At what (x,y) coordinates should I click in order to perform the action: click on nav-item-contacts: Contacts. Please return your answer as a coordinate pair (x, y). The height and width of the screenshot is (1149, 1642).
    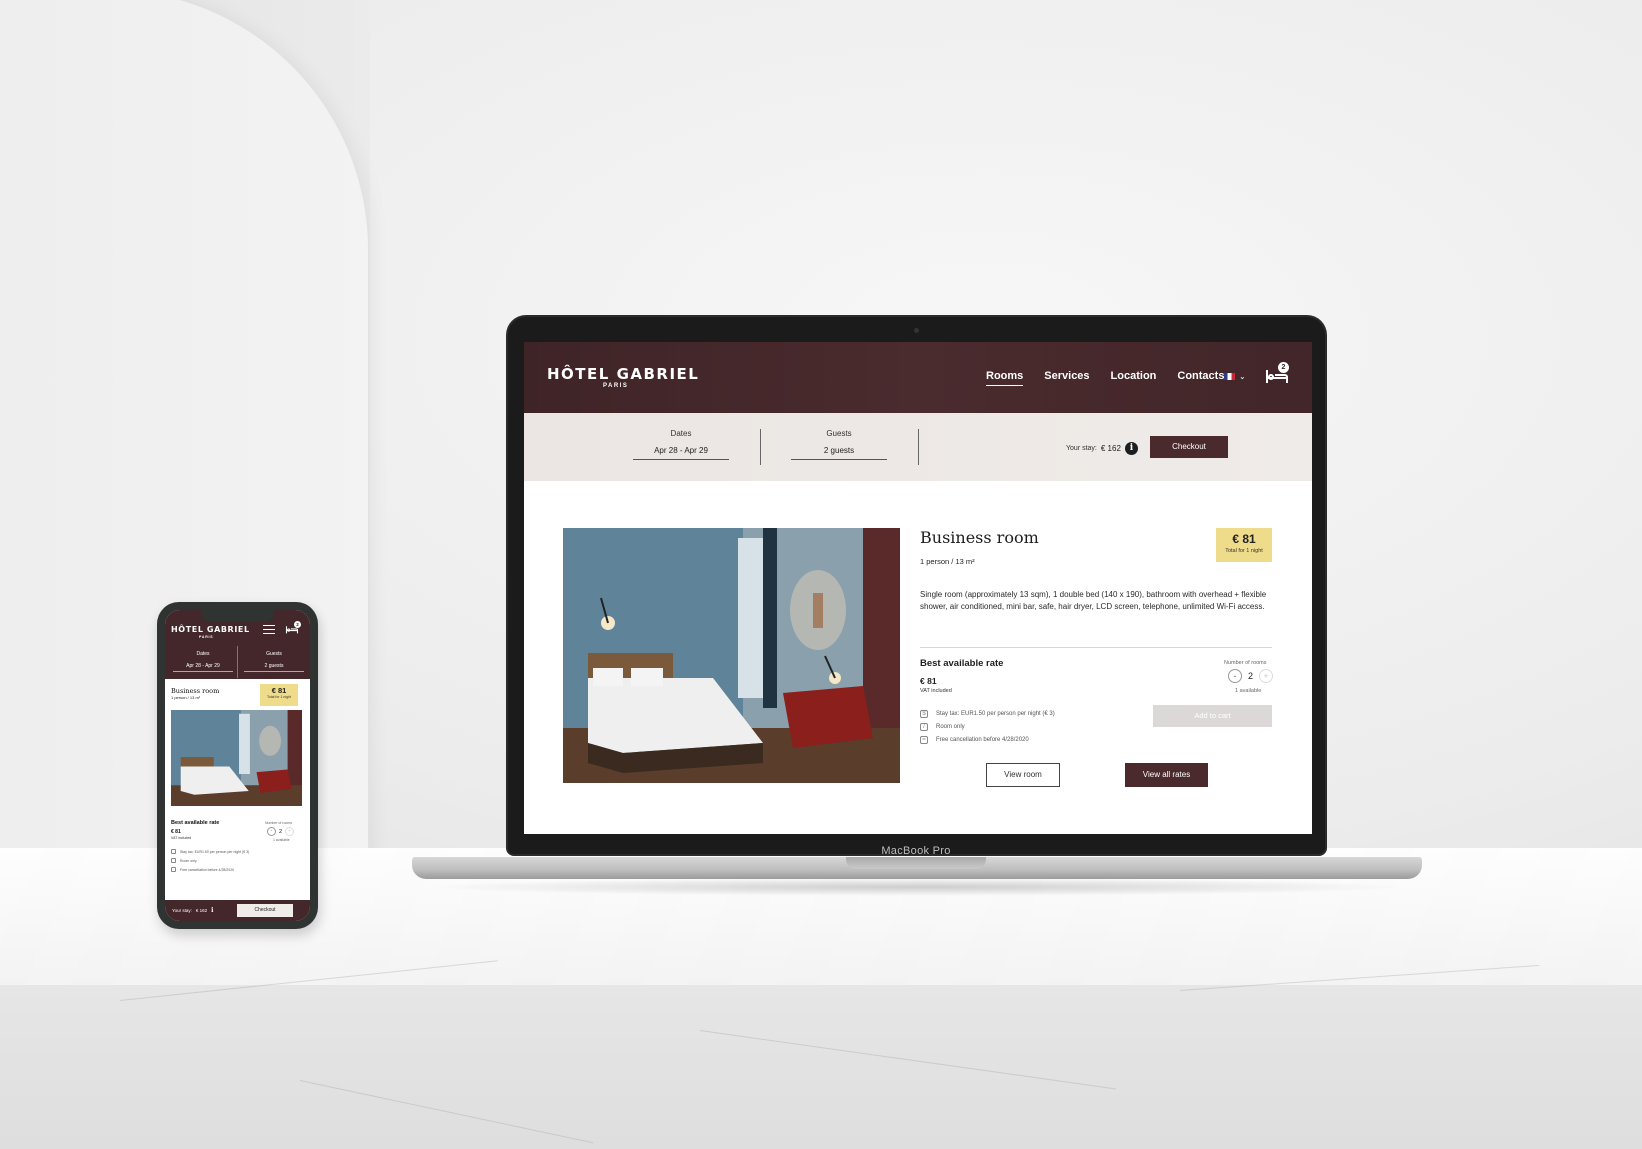
    Looking at the image, I should click on (1200, 378).